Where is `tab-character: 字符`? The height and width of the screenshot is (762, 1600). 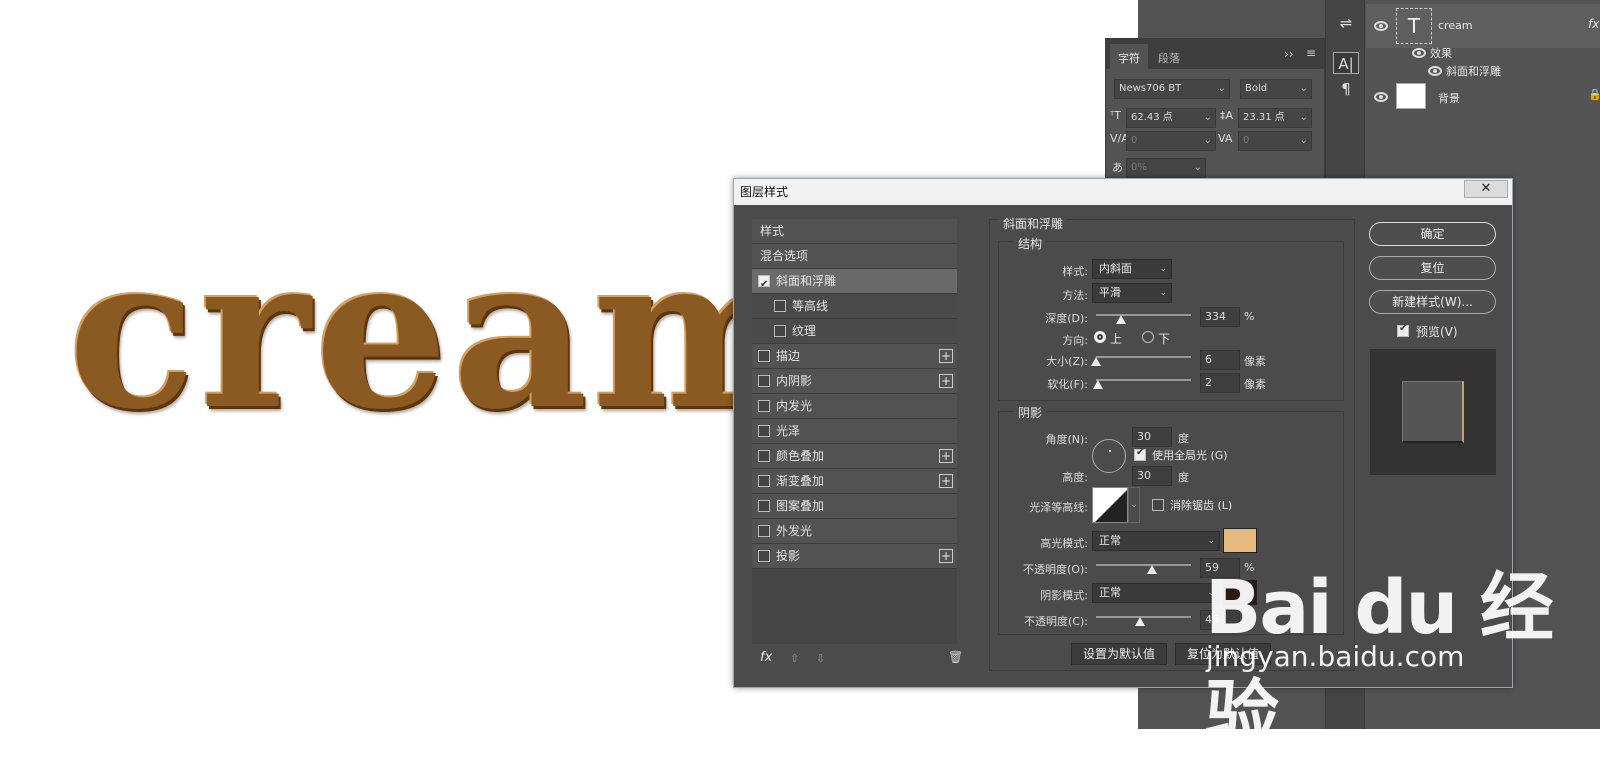
tab-character: 字符 is located at coordinates (1129, 56).